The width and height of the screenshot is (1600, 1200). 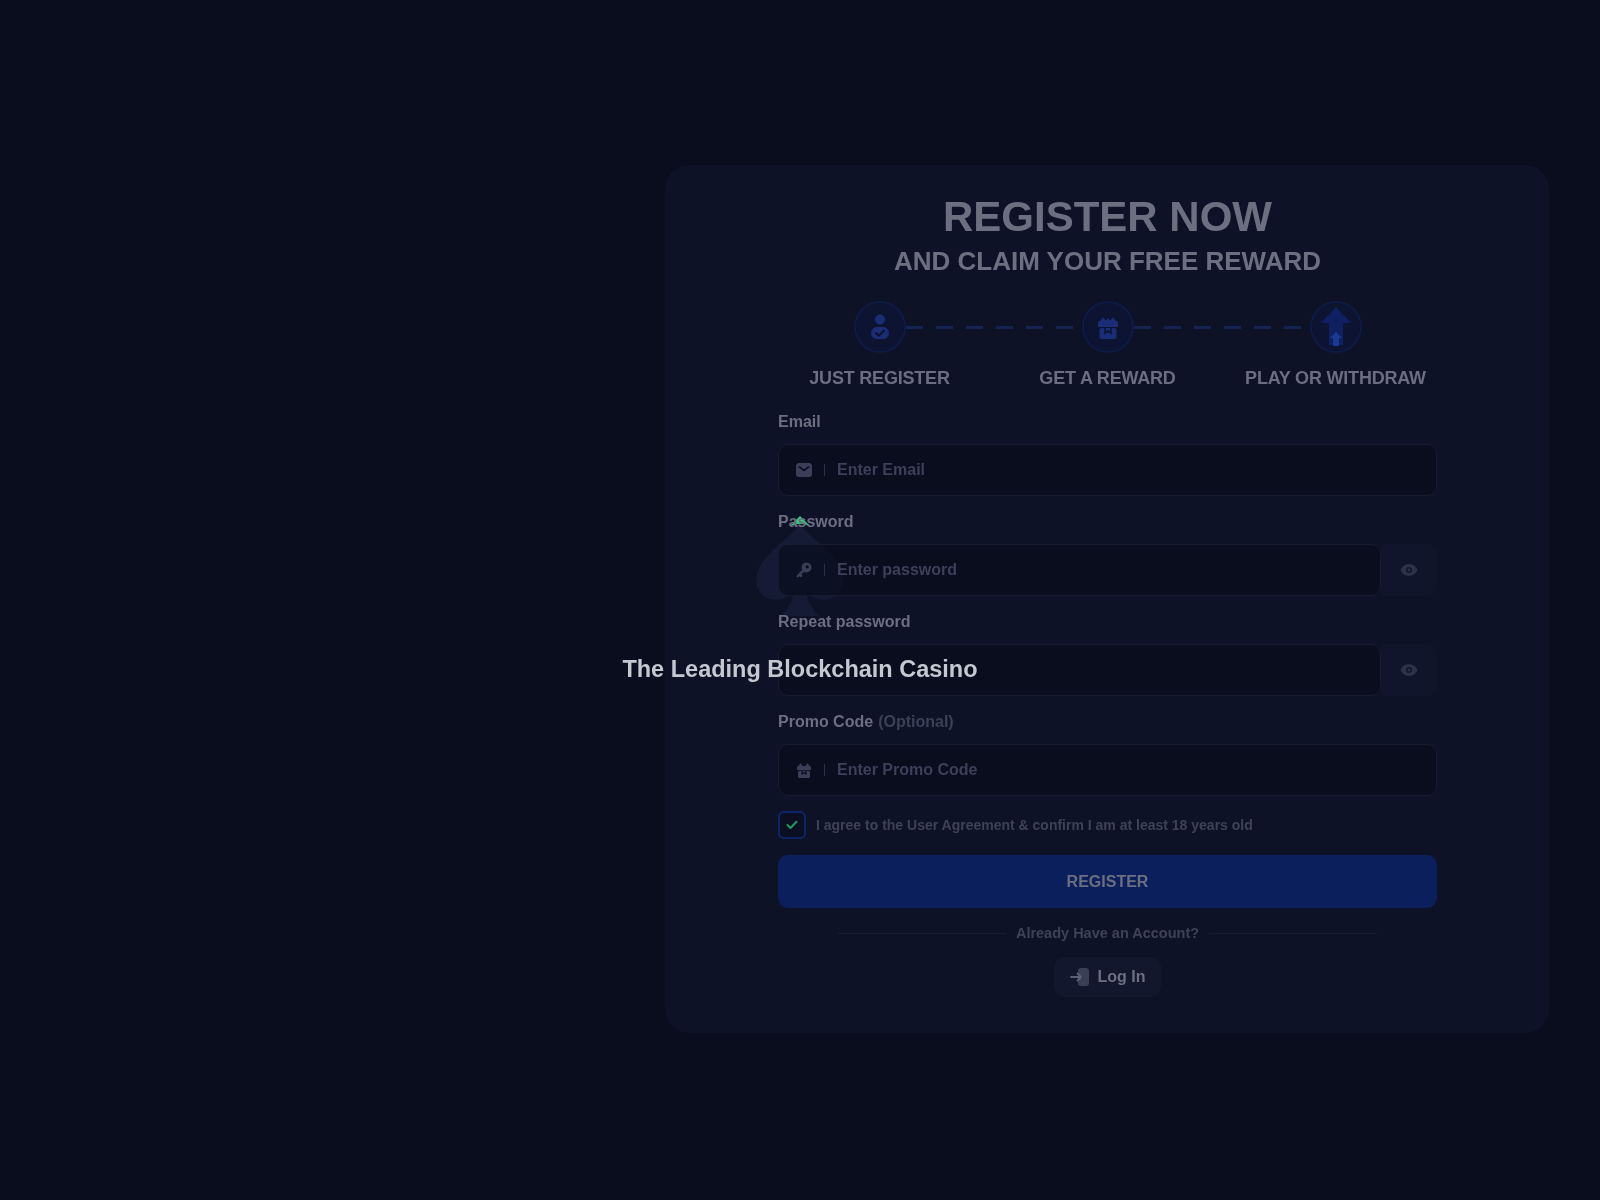 I want to click on login-button: Log In, so click(x=1107, y=977).